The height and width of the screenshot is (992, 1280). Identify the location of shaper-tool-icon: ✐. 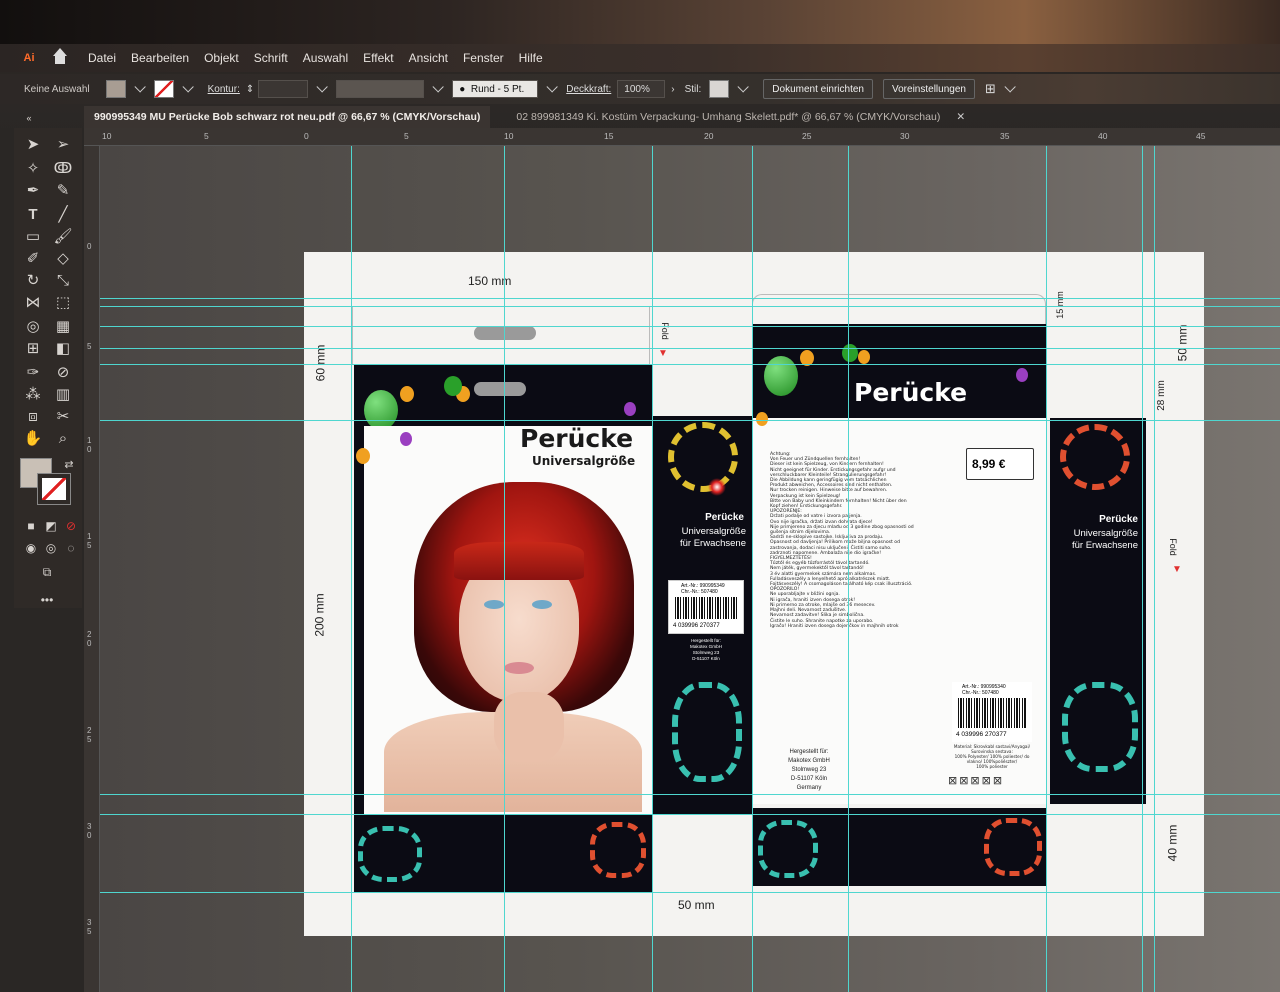
(33, 258).